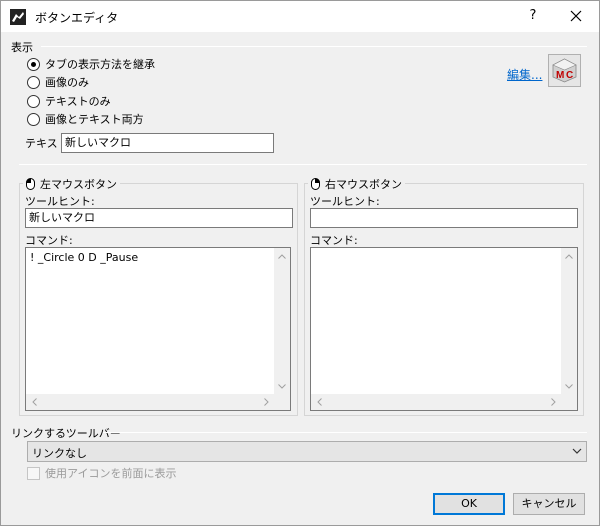  I want to click on left-tooltip-input: 新しいマクロ, so click(159, 218).